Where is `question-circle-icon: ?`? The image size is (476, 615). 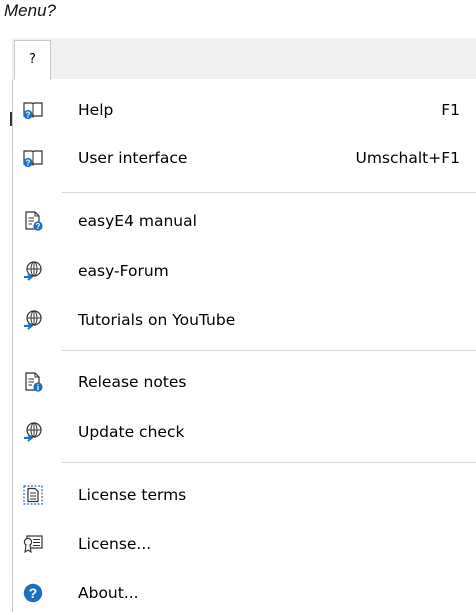
question-circle-icon: ? is located at coordinates (33, 593).